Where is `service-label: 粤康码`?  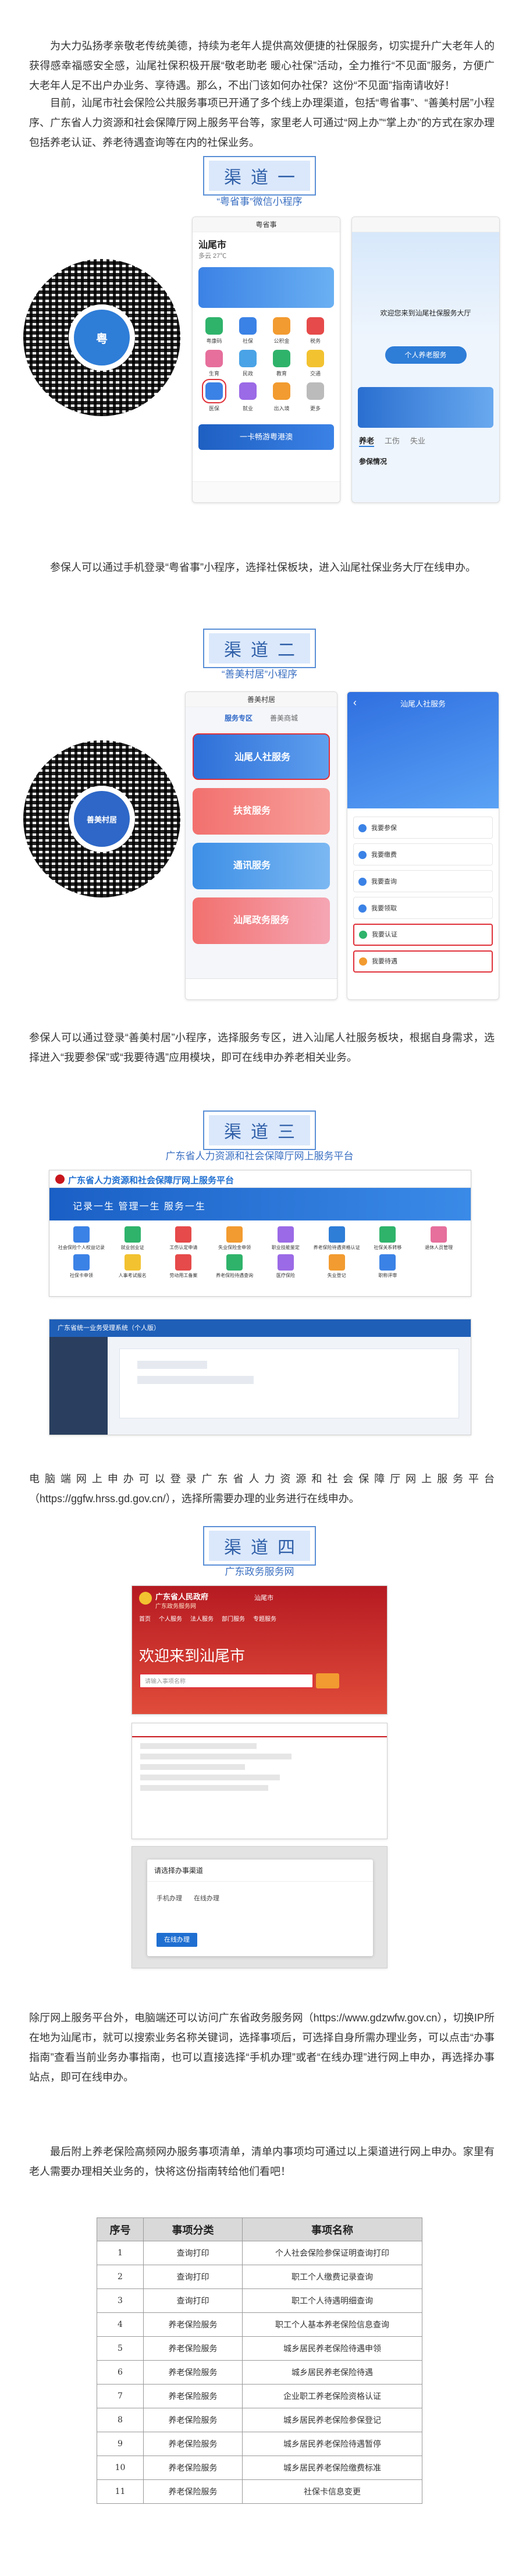 service-label: 粤康码 is located at coordinates (214, 341).